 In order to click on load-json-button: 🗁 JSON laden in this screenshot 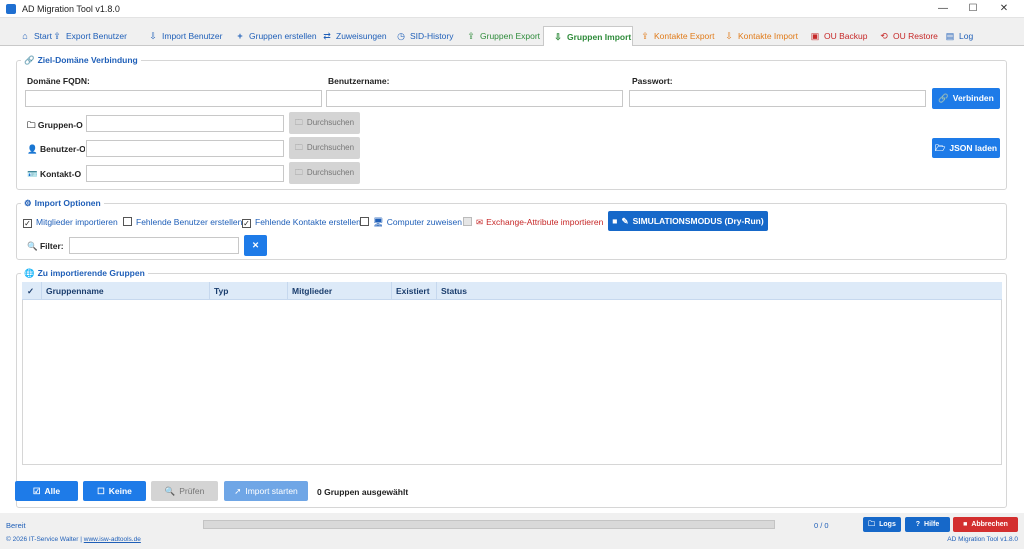, I will do `click(966, 148)`.